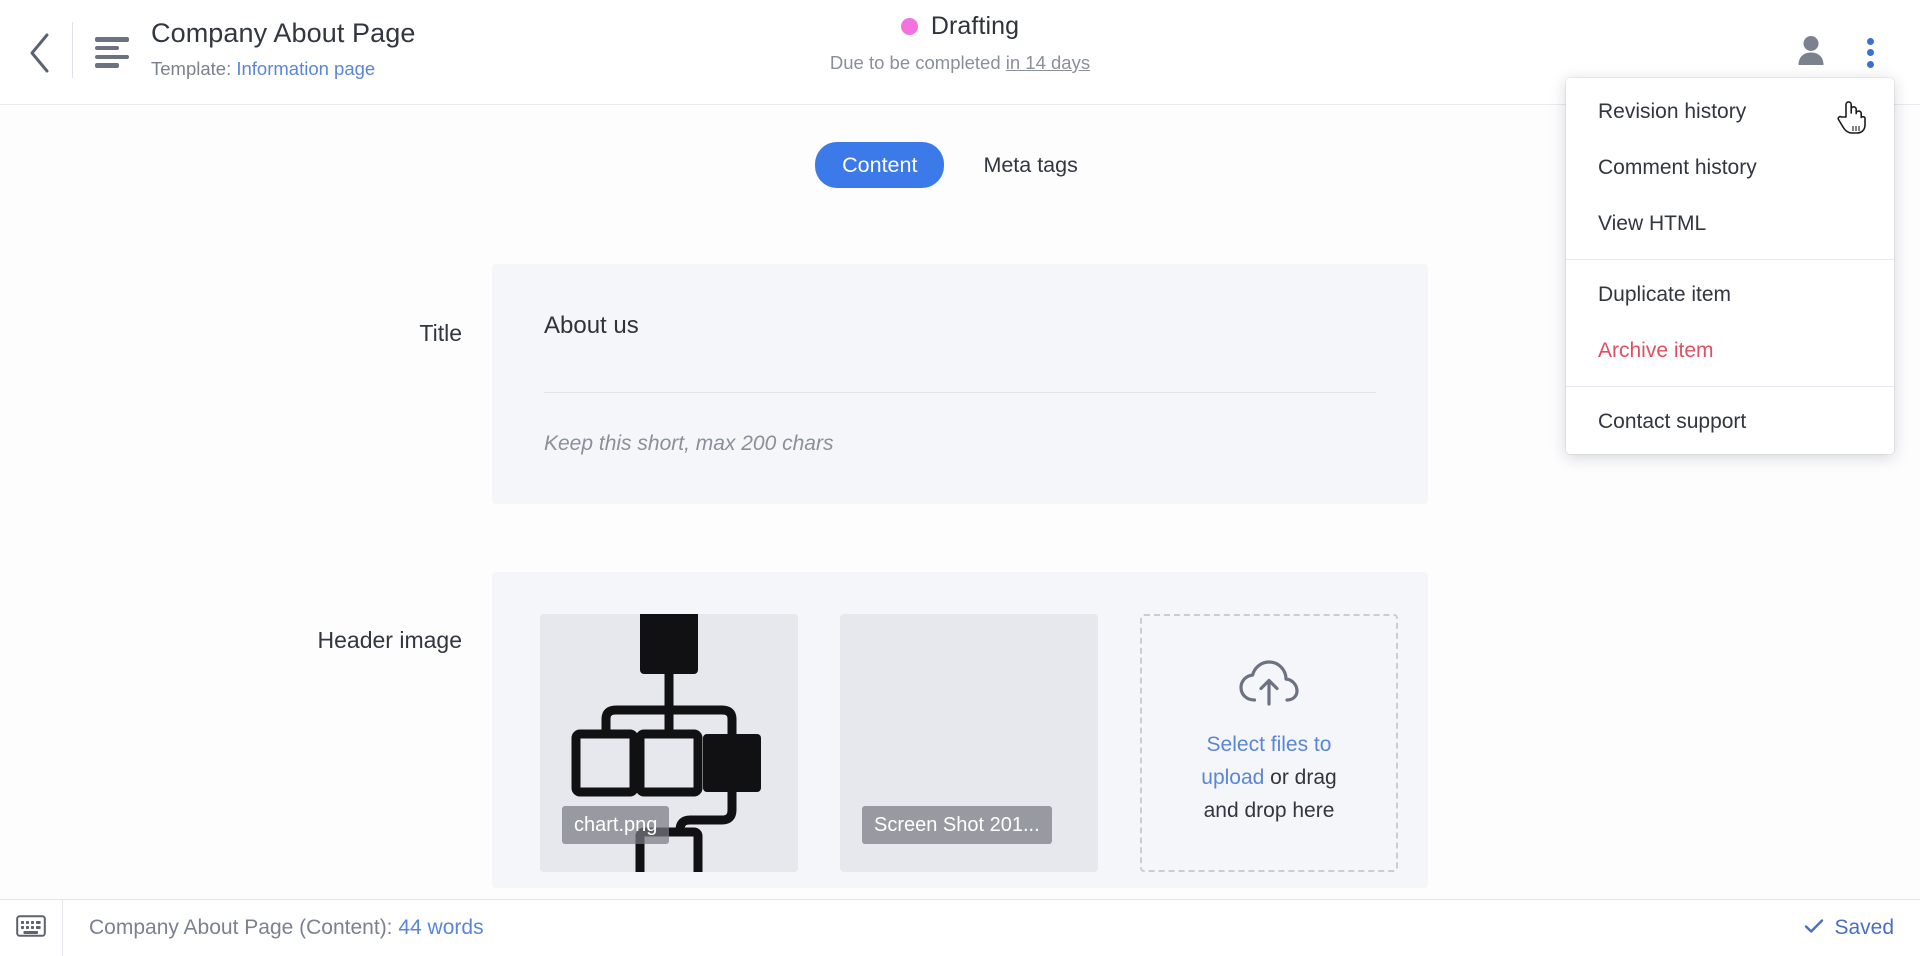  I want to click on due-label: Due to be completed, so click(915, 62).